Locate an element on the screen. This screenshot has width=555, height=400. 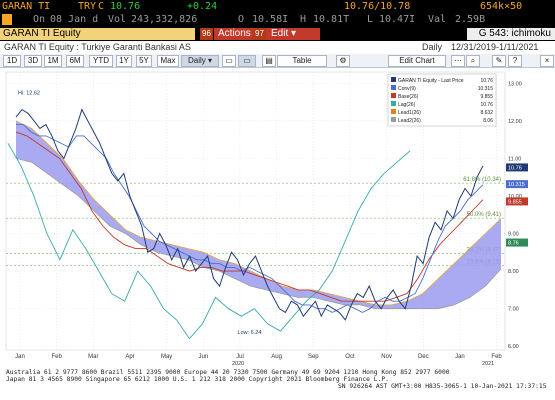
edit-chart-label: Edit Chart is located at coordinates (417, 60).